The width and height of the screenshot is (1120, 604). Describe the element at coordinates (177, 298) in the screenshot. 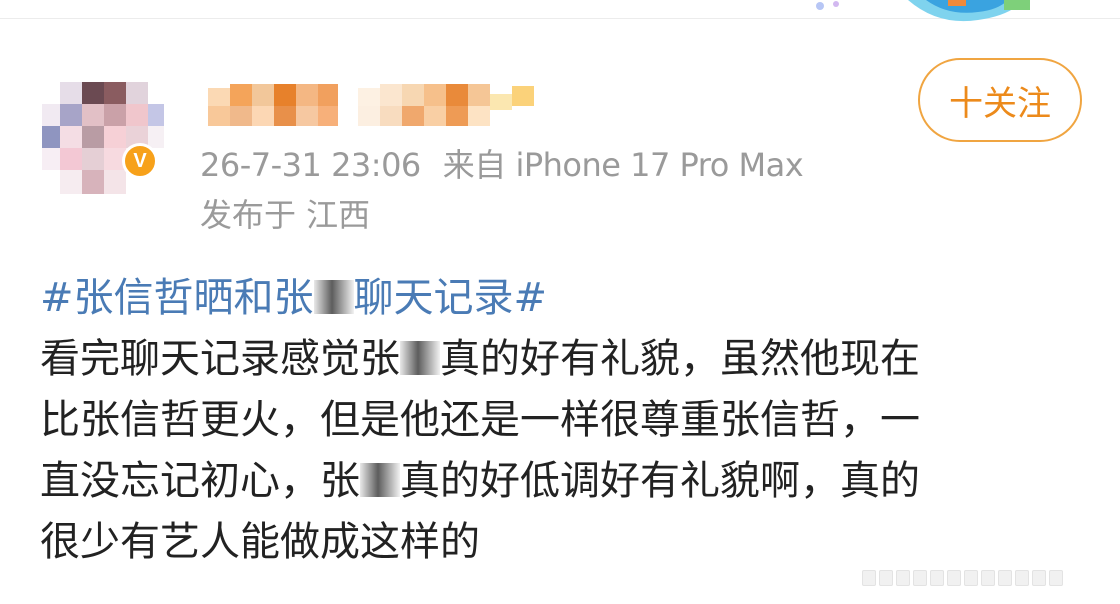

I see `hashtag-part: #张信哲晒和张` at that location.